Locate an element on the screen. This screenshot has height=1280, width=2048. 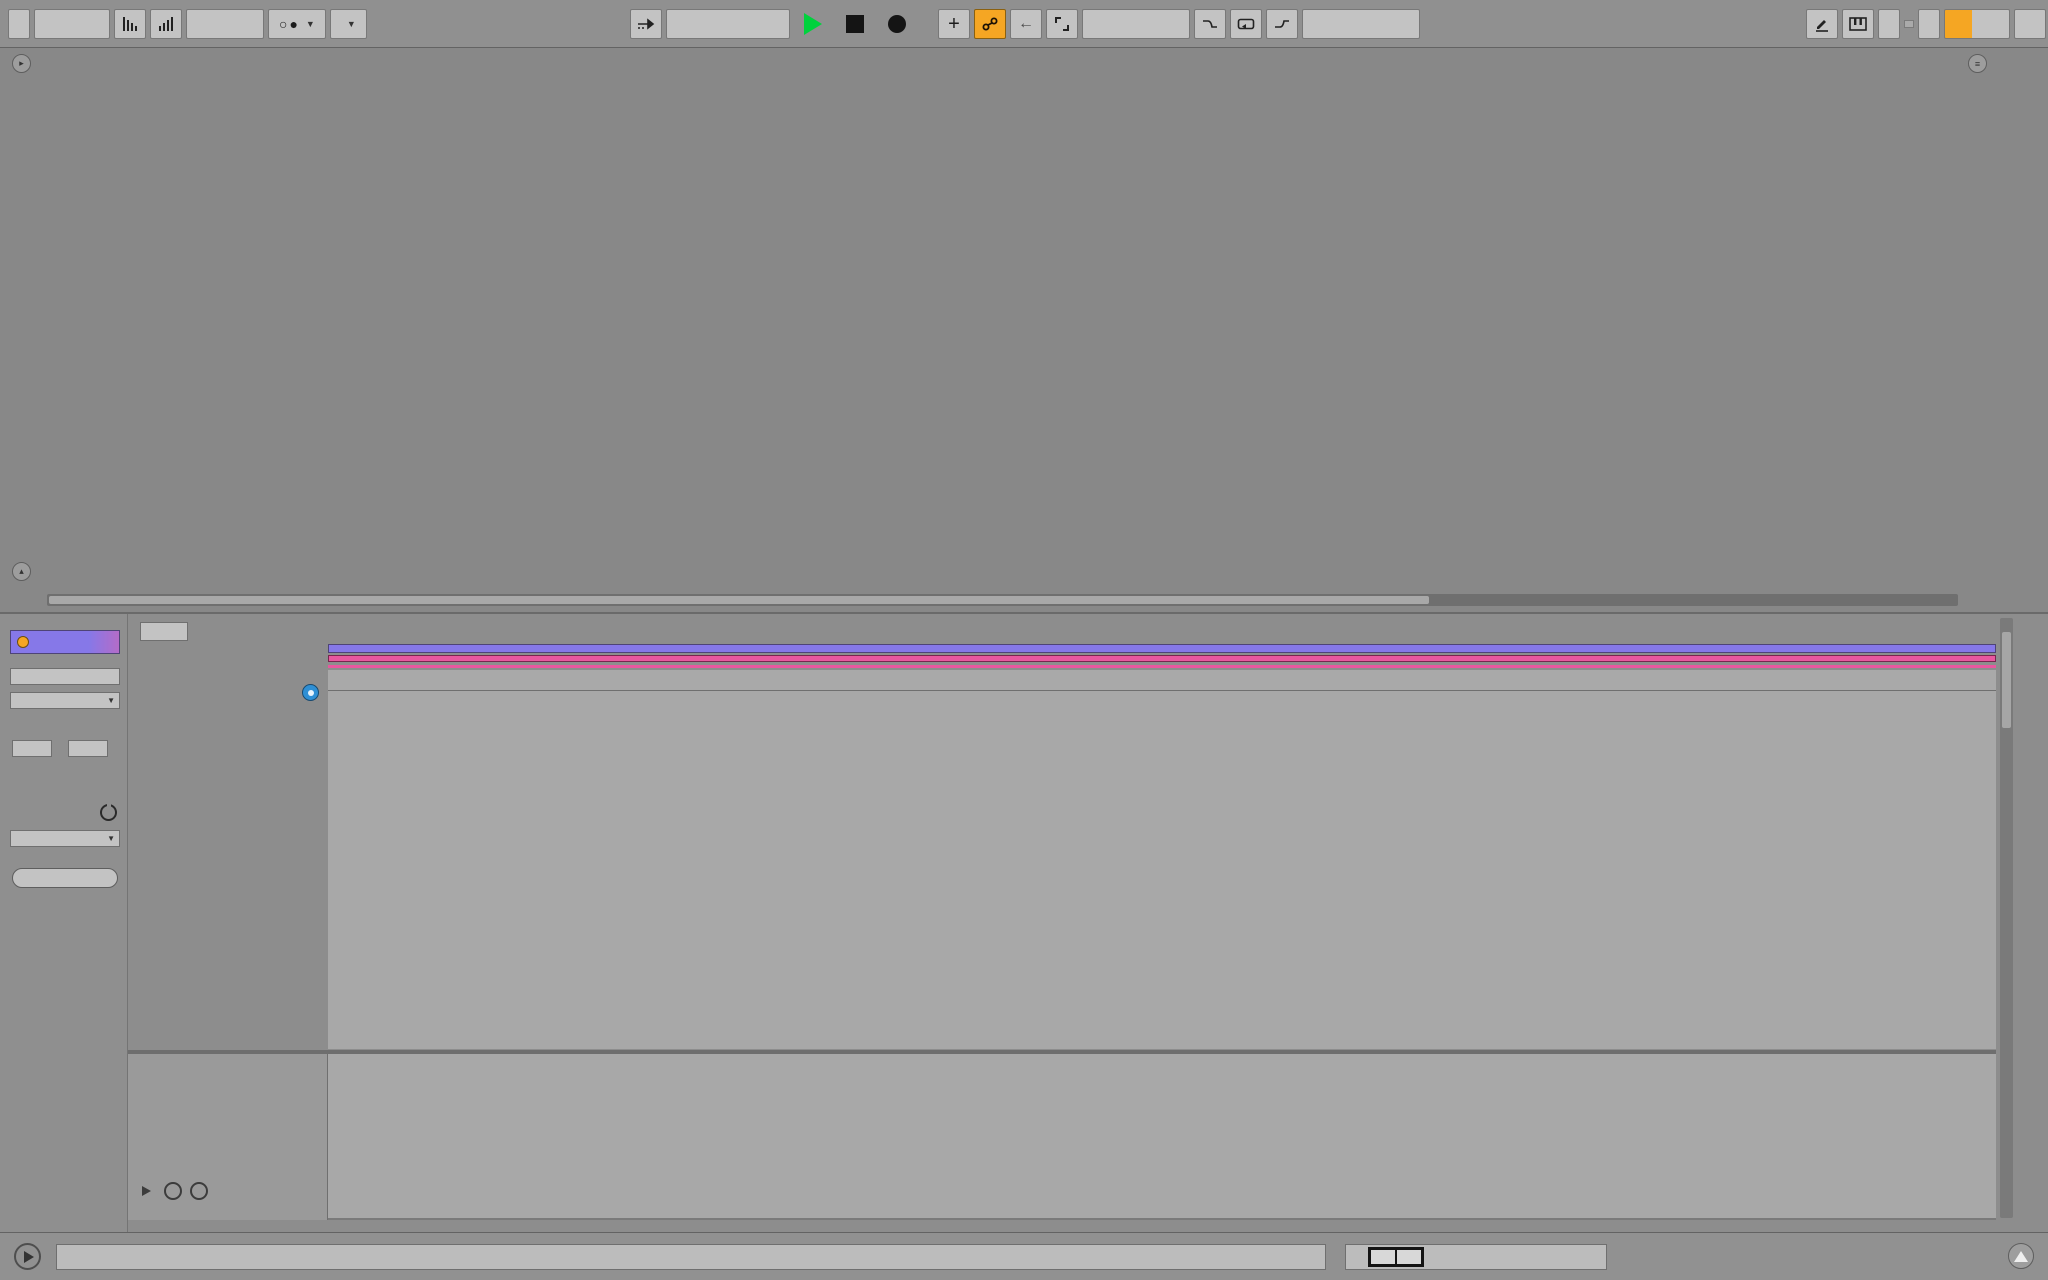
tempo-display is located at coordinates (72, 24).